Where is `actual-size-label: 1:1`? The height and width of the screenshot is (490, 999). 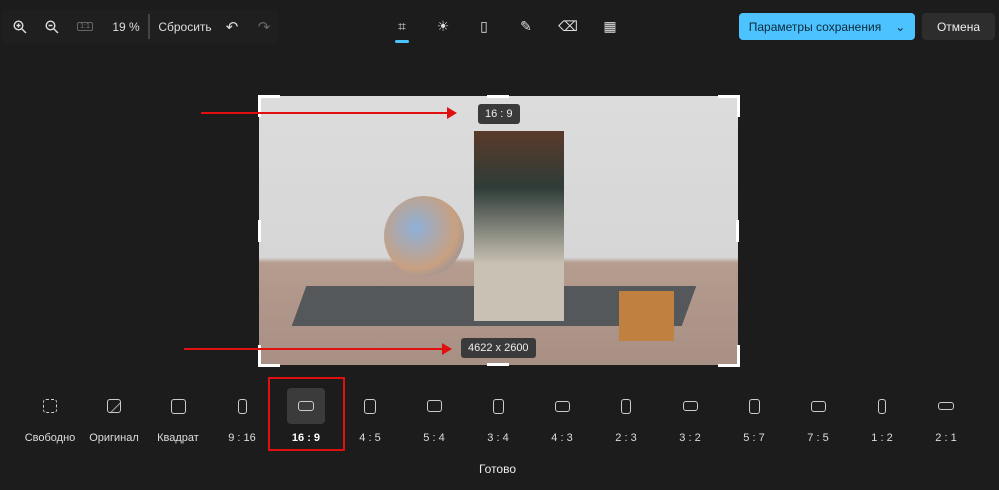
actual-size-label: 1:1 is located at coordinates (85, 26).